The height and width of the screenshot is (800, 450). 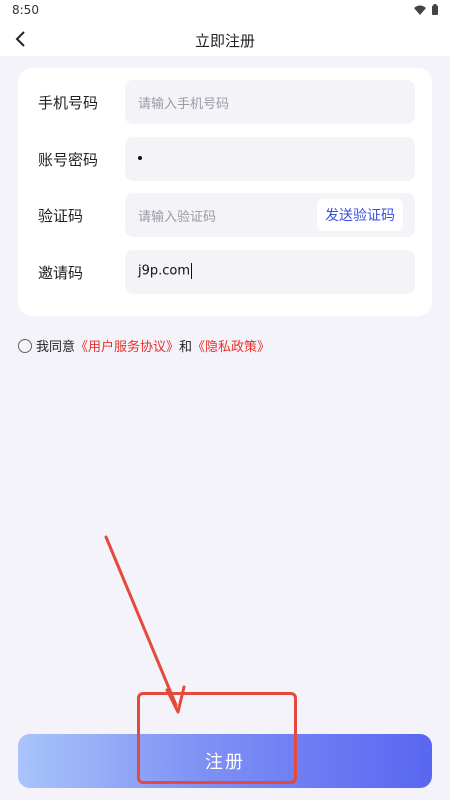 What do you see at coordinates (25, 10) in the screenshot?
I see `status-time: 8:50` at bounding box center [25, 10].